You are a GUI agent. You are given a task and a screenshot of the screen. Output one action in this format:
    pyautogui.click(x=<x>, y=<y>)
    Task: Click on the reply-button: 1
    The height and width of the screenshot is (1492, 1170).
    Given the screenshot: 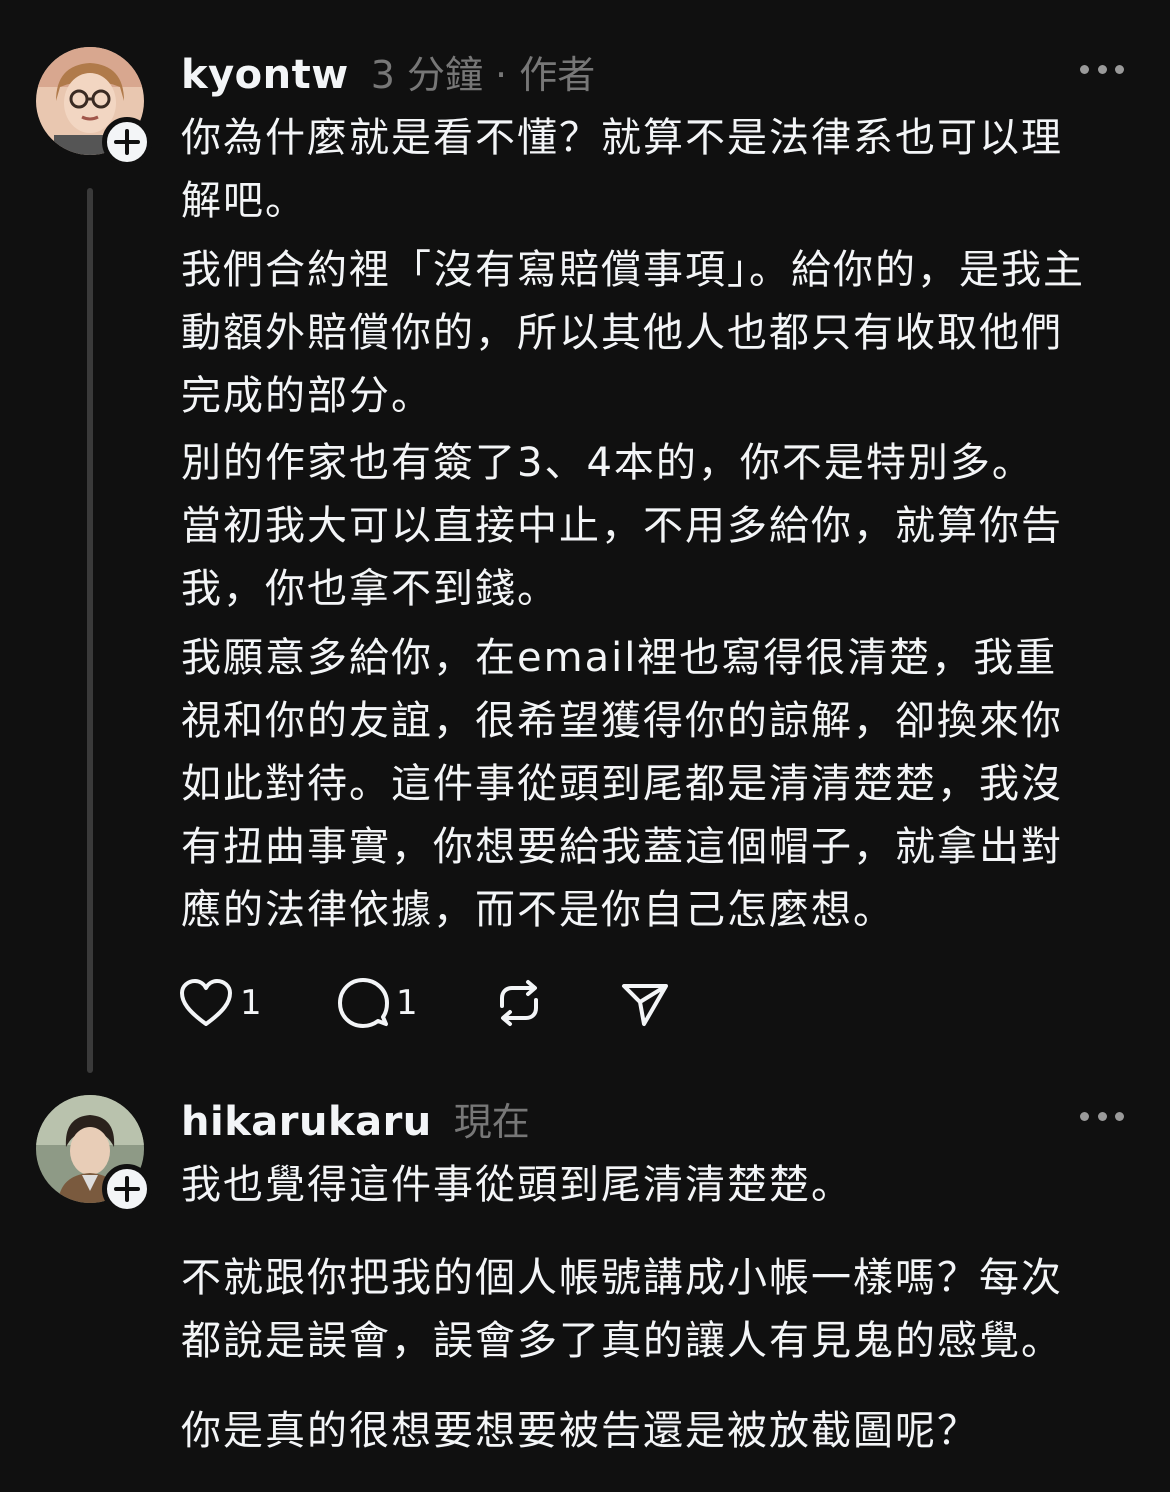 What is the action you would take?
    pyautogui.click(x=377, y=1003)
    